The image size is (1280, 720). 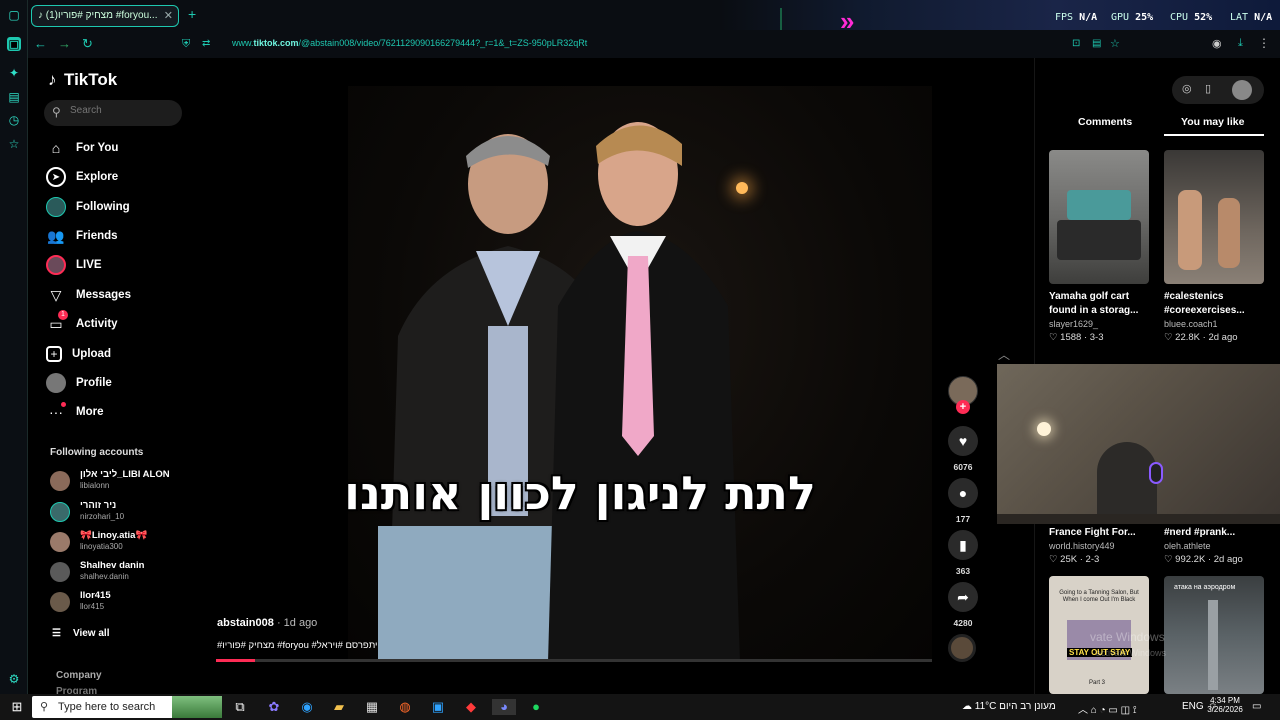 I want to click on forward-icon: →, so click(x=64, y=43).